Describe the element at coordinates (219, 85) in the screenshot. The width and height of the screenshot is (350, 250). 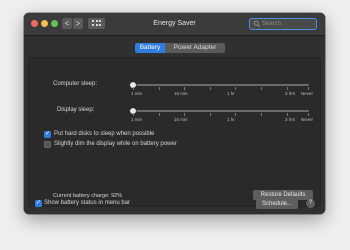
I see `computer-sleep-slider-track` at that location.